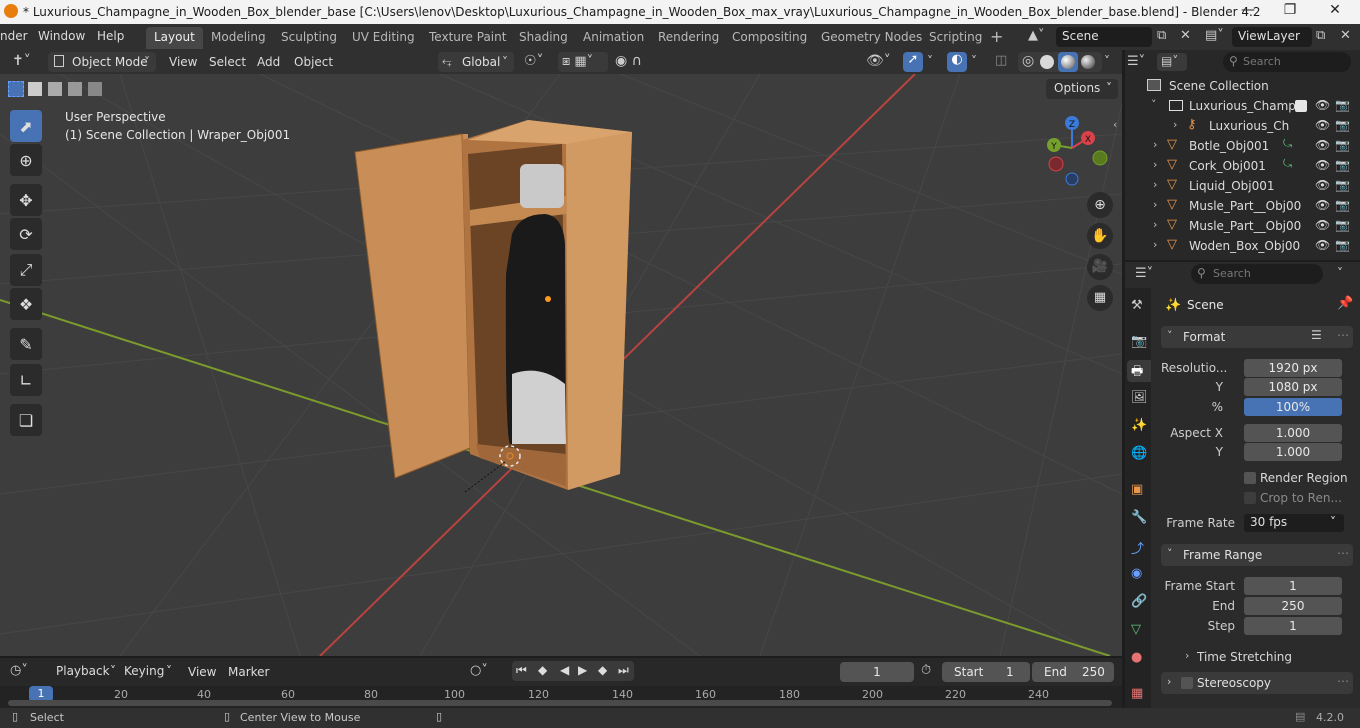 The image size is (1360, 728). I want to click on xray-icon: ◫, so click(1001, 60).